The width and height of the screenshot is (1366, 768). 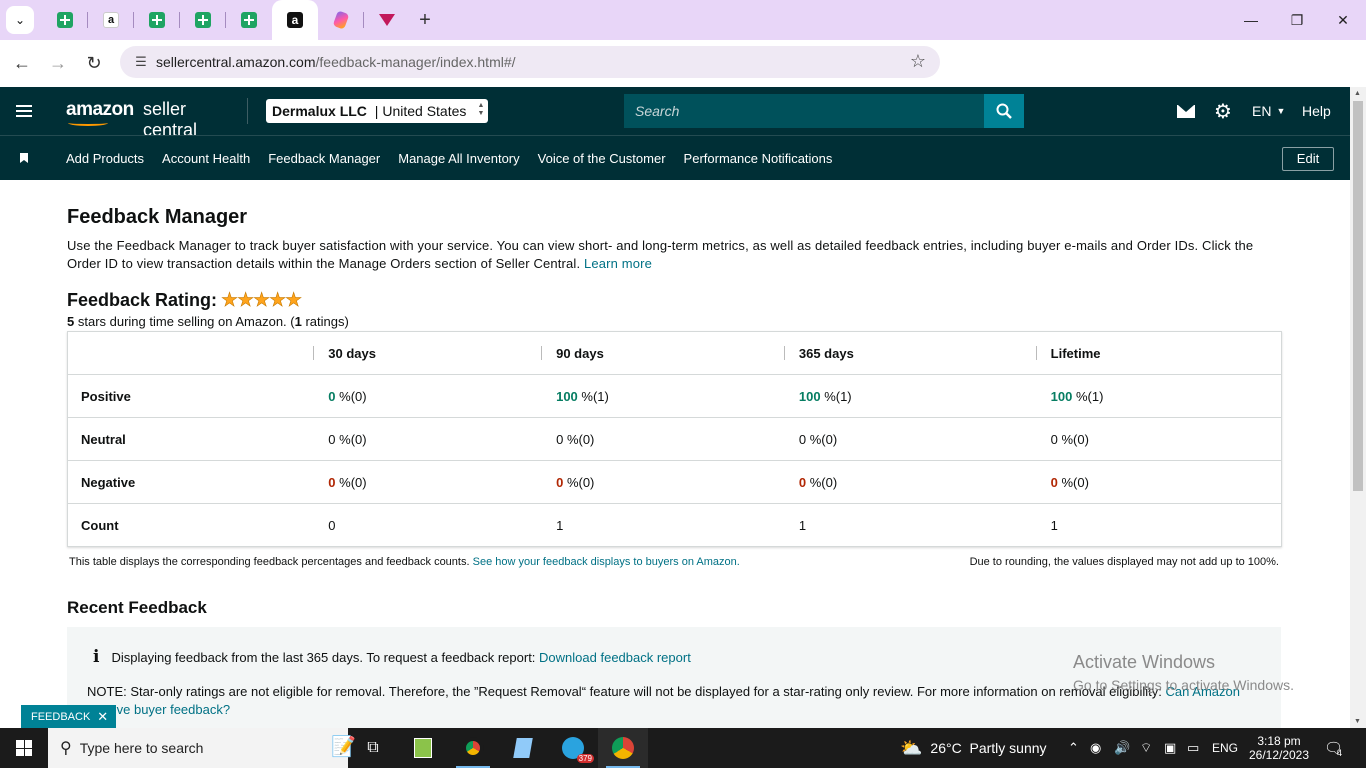 I want to click on telegram-app-icon: 379, so click(x=573, y=748).